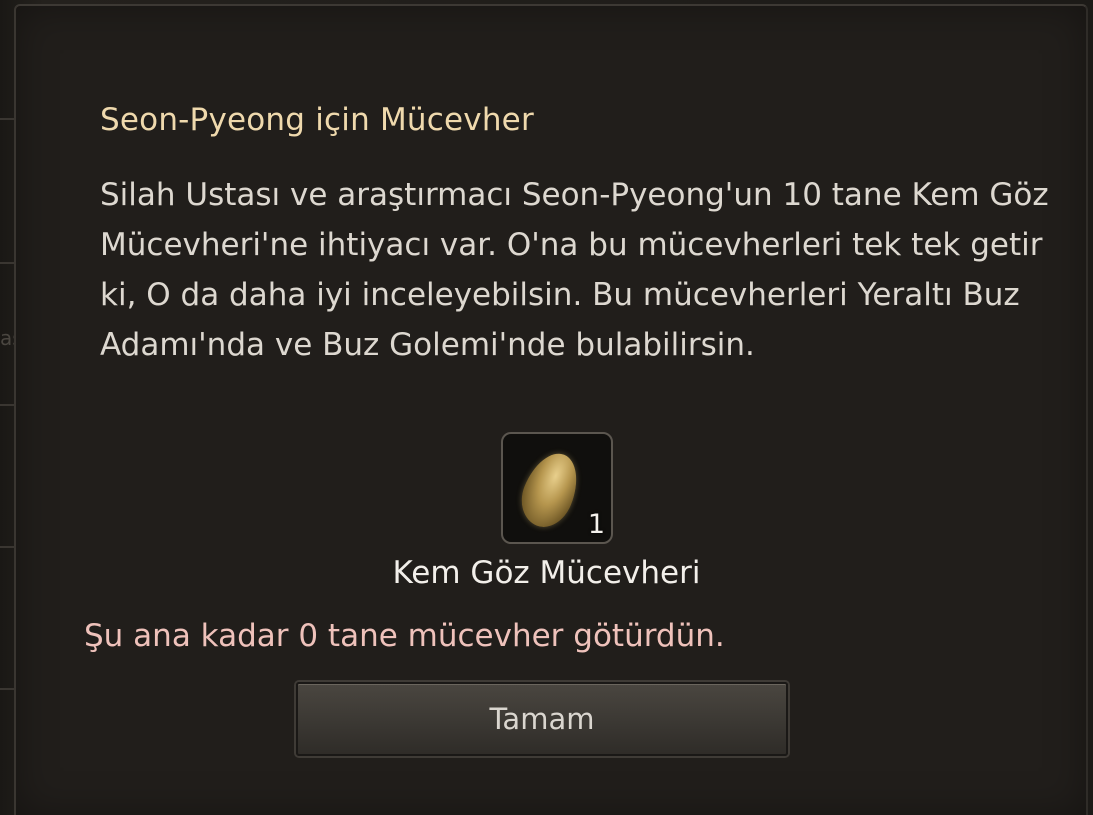  Describe the element at coordinates (546, 573) in the screenshot. I see `item-name: Kem Göz Mücevheri` at that location.